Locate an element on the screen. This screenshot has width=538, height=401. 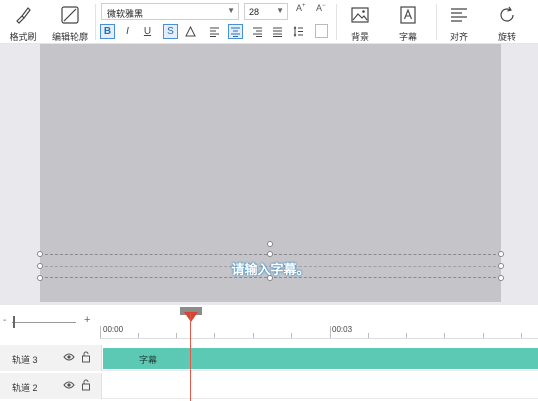
align-justify-icon is located at coordinates (277, 32).